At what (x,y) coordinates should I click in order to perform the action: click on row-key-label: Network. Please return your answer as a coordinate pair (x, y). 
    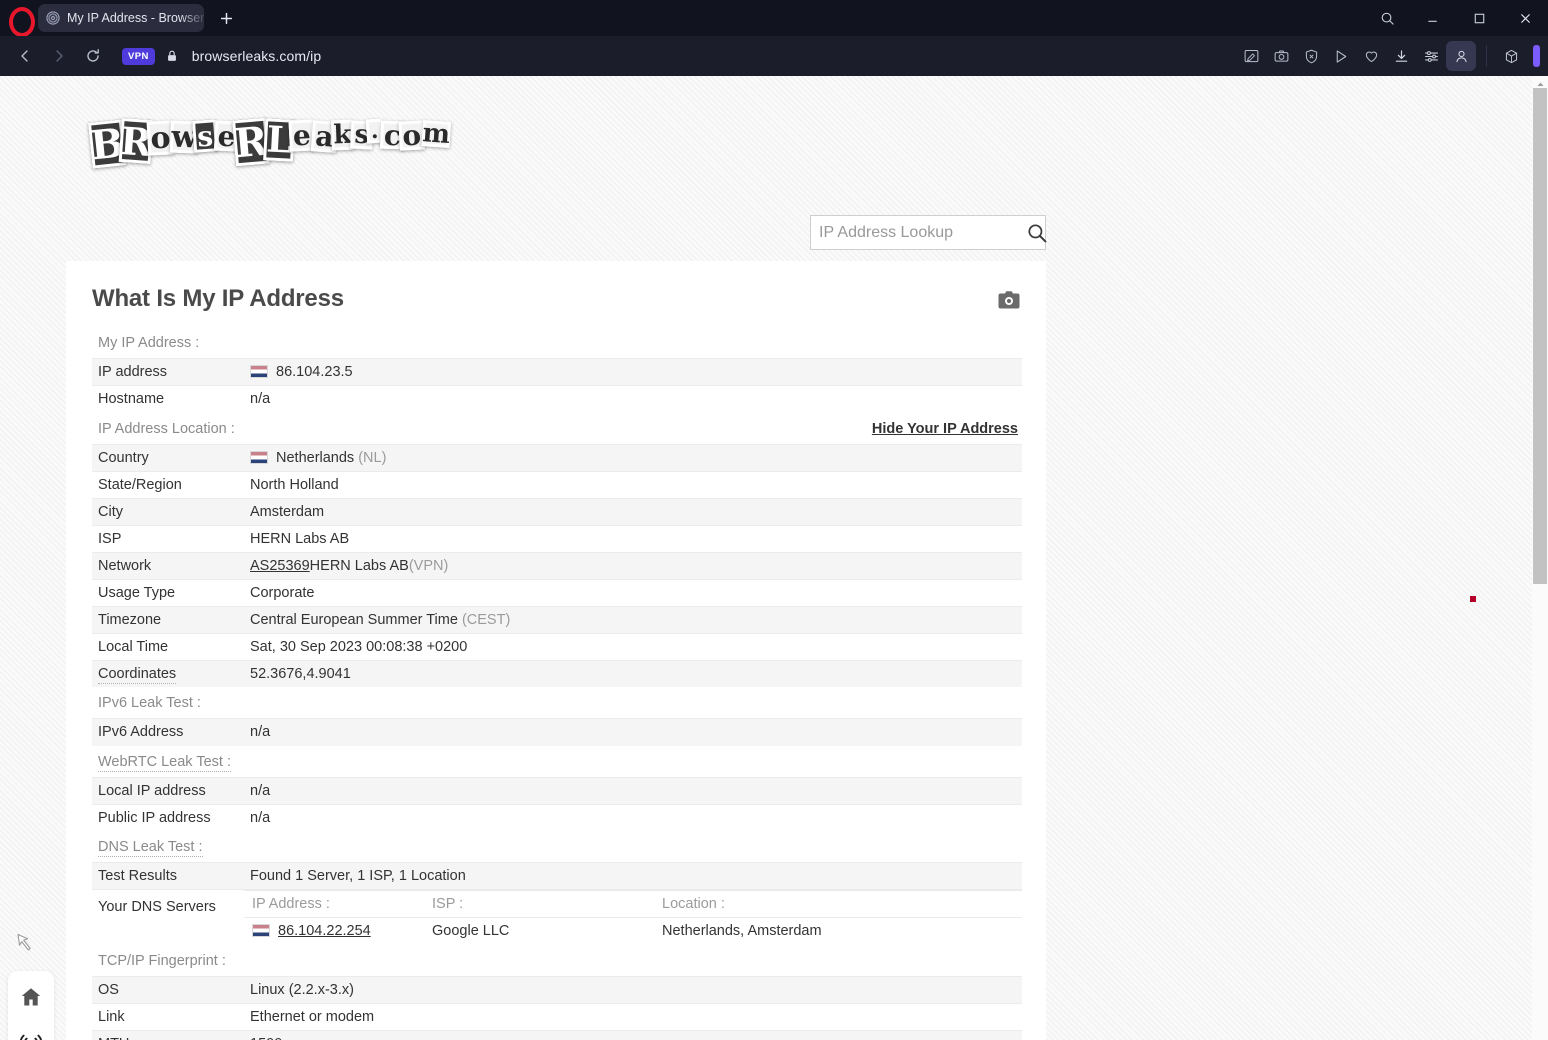
    Looking at the image, I should click on (125, 565).